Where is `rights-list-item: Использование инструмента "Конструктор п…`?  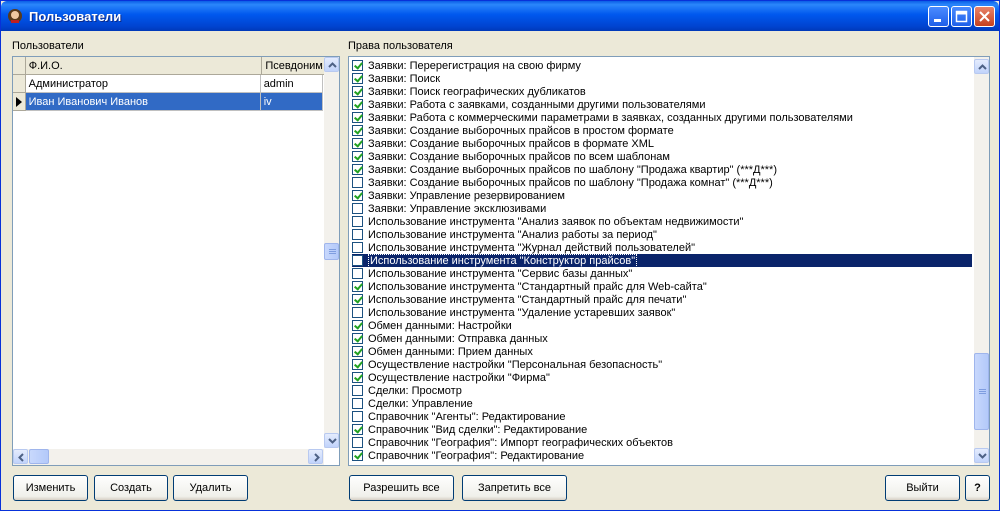 rights-list-item: Использование инструмента "Конструктор п… is located at coordinates (662, 260).